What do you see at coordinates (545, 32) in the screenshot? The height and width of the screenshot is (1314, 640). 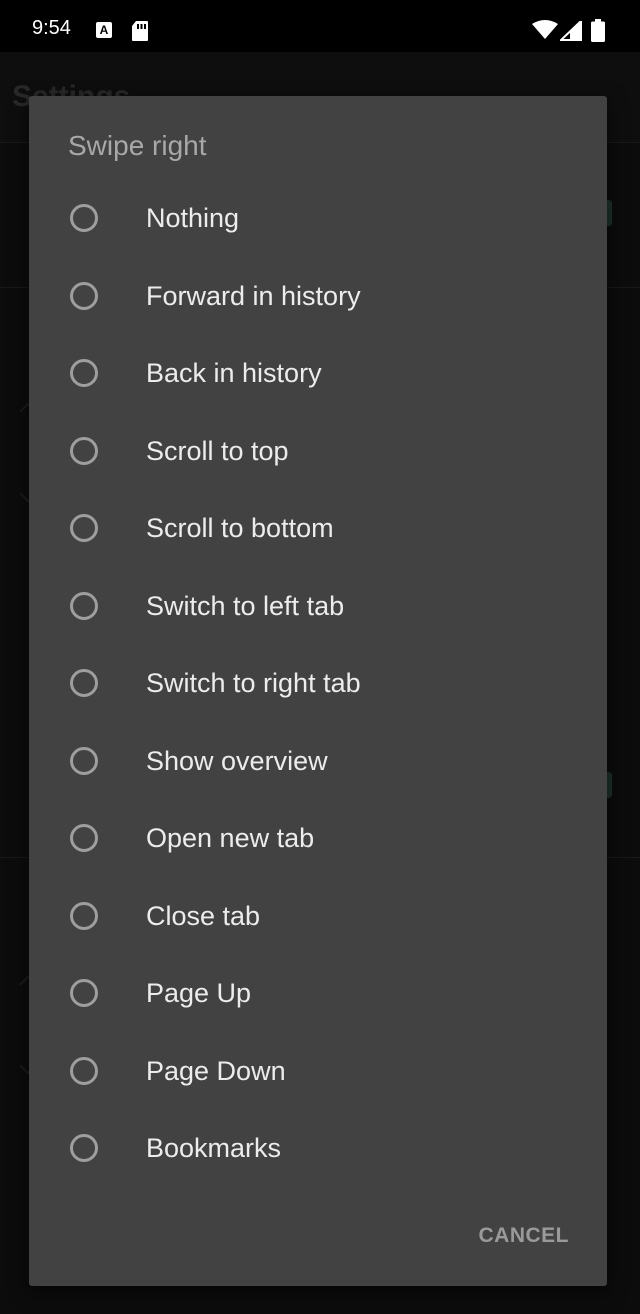 I see `wifi-icon` at bounding box center [545, 32].